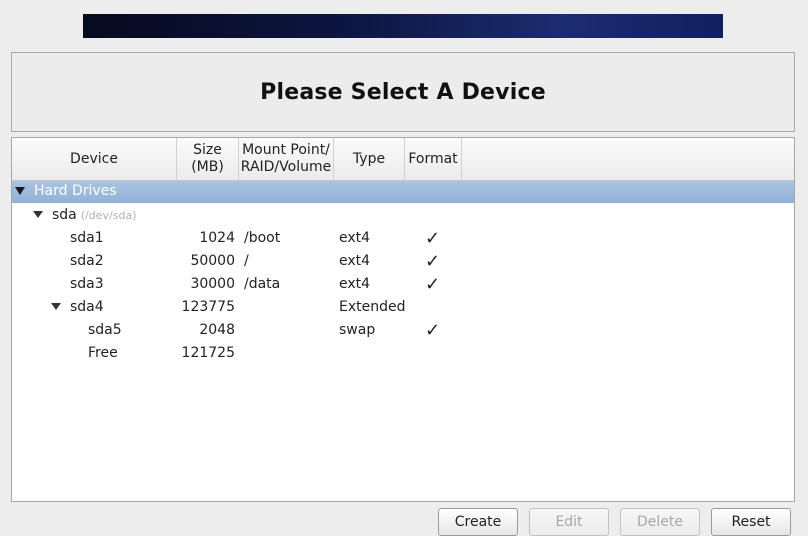 The width and height of the screenshot is (808, 536). What do you see at coordinates (212, 284) in the screenshot?
I see `size-cell: 30000` at bounding box center [212, 284].